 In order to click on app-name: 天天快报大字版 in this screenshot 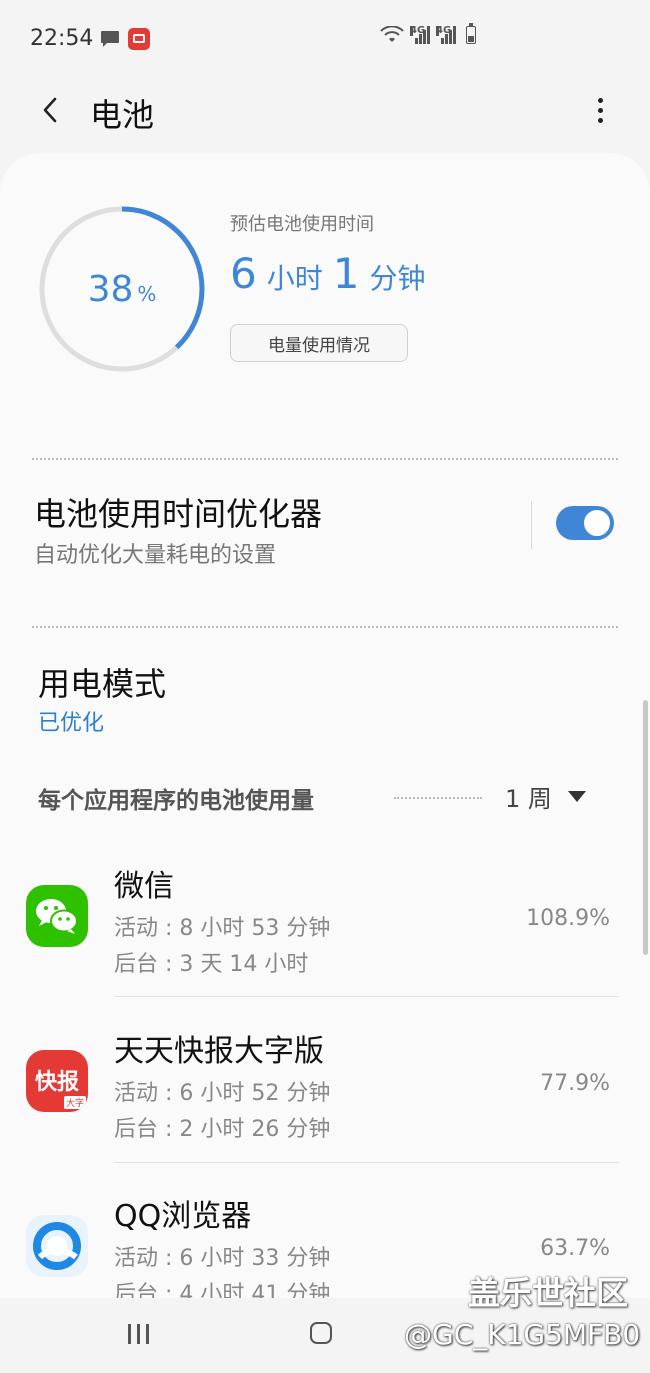, I will do `click(219, 1051)`.